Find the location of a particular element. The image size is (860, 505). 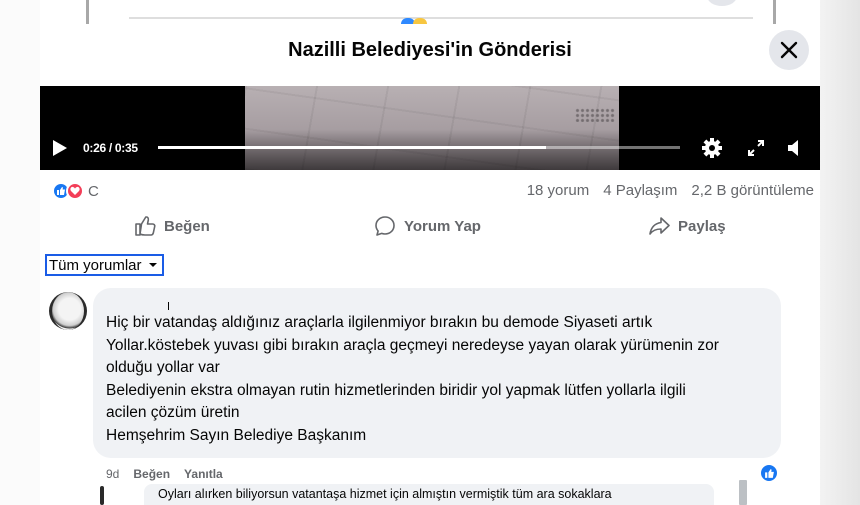

dialog-header: Nazilli Belediyesi'in Gönderisi is located at coordinates (430, 54).